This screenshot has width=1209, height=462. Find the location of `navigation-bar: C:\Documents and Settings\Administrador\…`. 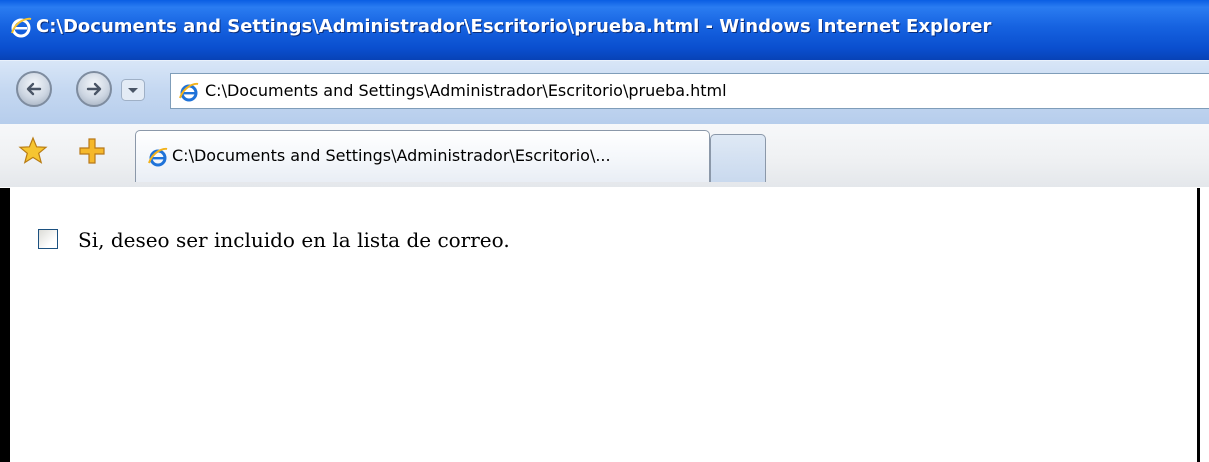

navigation-bar: C:\Documents and Settings\Administrador\… is located at coordinates (604, 92).